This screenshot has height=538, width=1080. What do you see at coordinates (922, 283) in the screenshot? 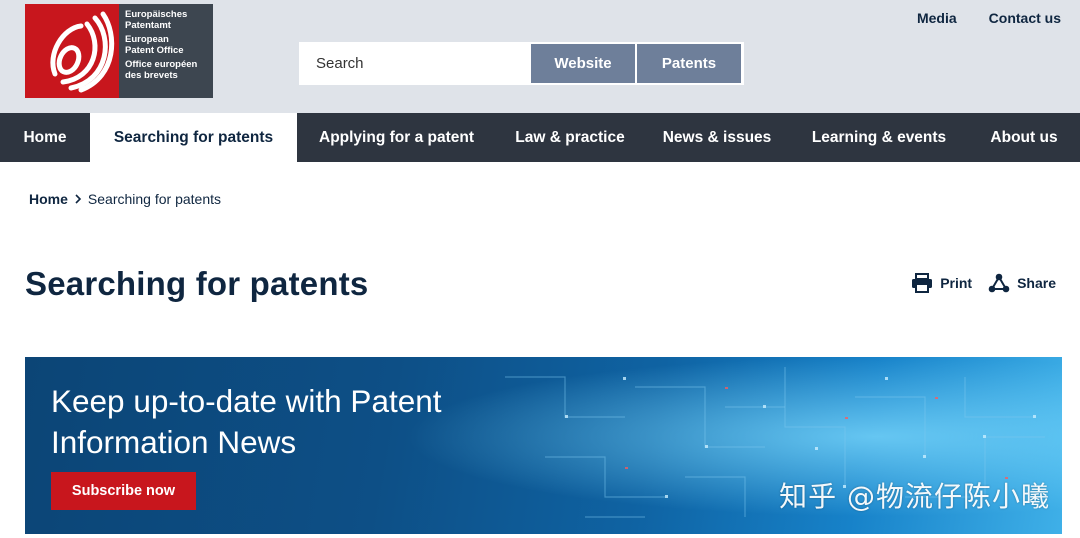
I see `printer-icon` at bounding box center [922, 283].